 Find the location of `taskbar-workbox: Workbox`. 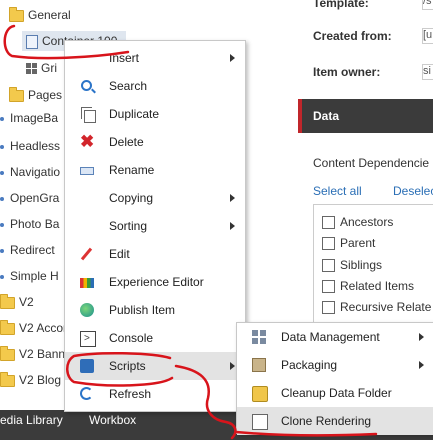

taskbar-workbox: Workbox is located at coordinates (112, 420).